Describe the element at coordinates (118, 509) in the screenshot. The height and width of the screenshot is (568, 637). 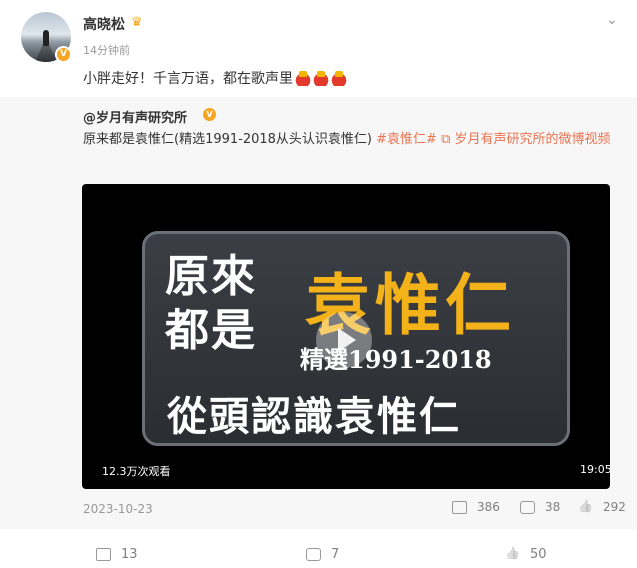
I see `repost-date: 2023-10-23` at that location.